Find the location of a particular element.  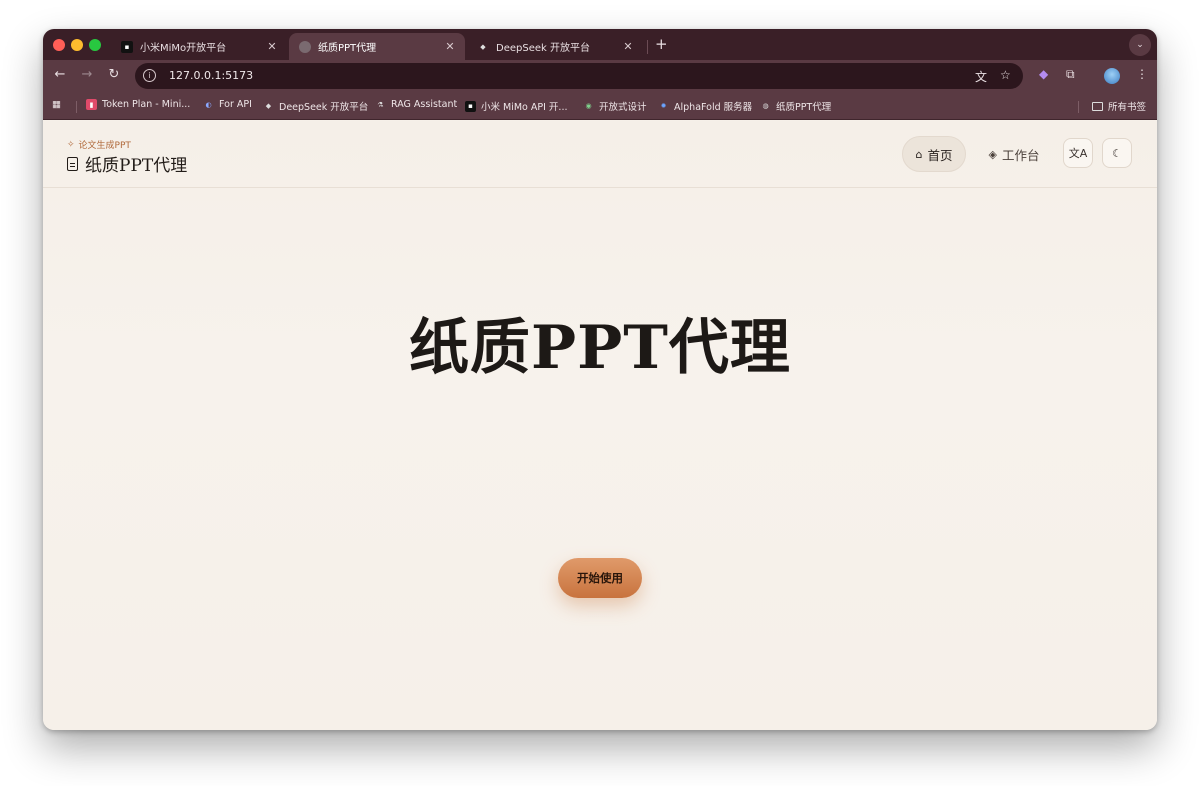

tab-title: 纸质PPT代理 is located at coordinates (347, 48).